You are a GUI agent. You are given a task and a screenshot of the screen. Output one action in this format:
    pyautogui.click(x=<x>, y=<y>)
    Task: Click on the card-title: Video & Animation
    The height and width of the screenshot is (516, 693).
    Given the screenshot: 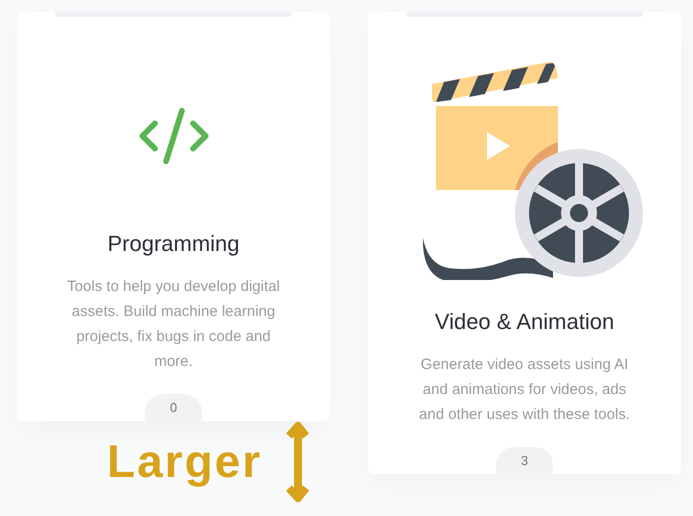 What is the action you would take?
    pyautogui.click(x=524, y=322)
    